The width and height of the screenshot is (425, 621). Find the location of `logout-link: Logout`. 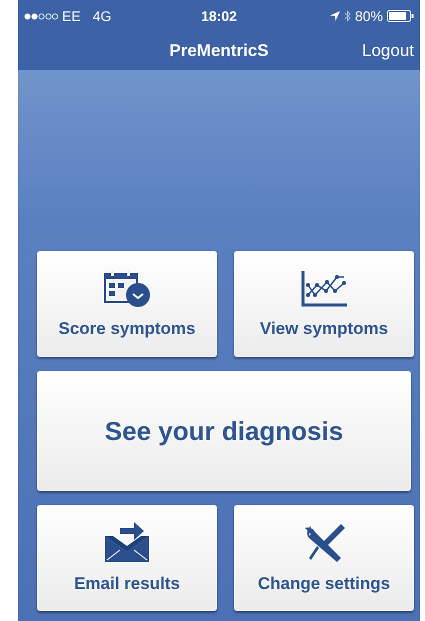

logout-link: Logout is located at coordinates (388, 51).